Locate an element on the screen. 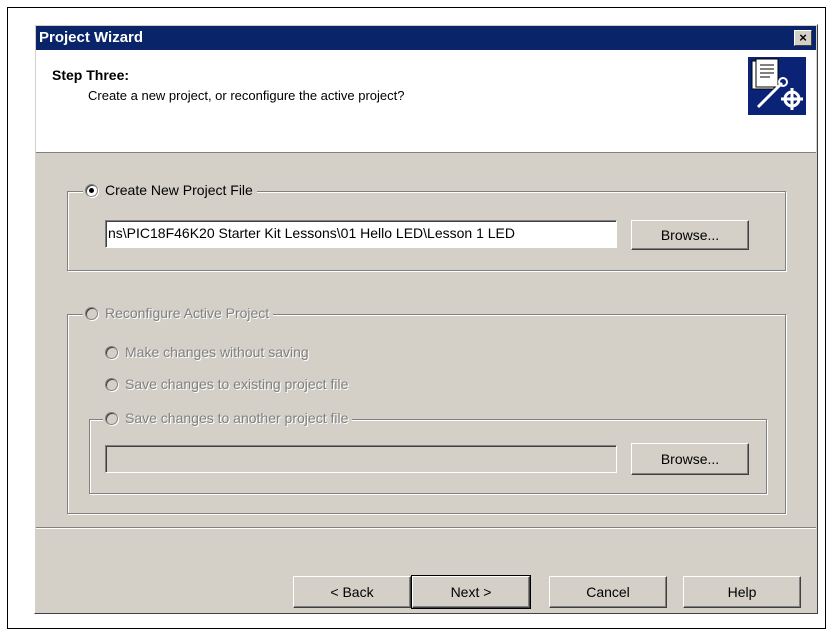 This screenshot has height=636, width=833. help-button: Help is located at coordinates (742, 592).